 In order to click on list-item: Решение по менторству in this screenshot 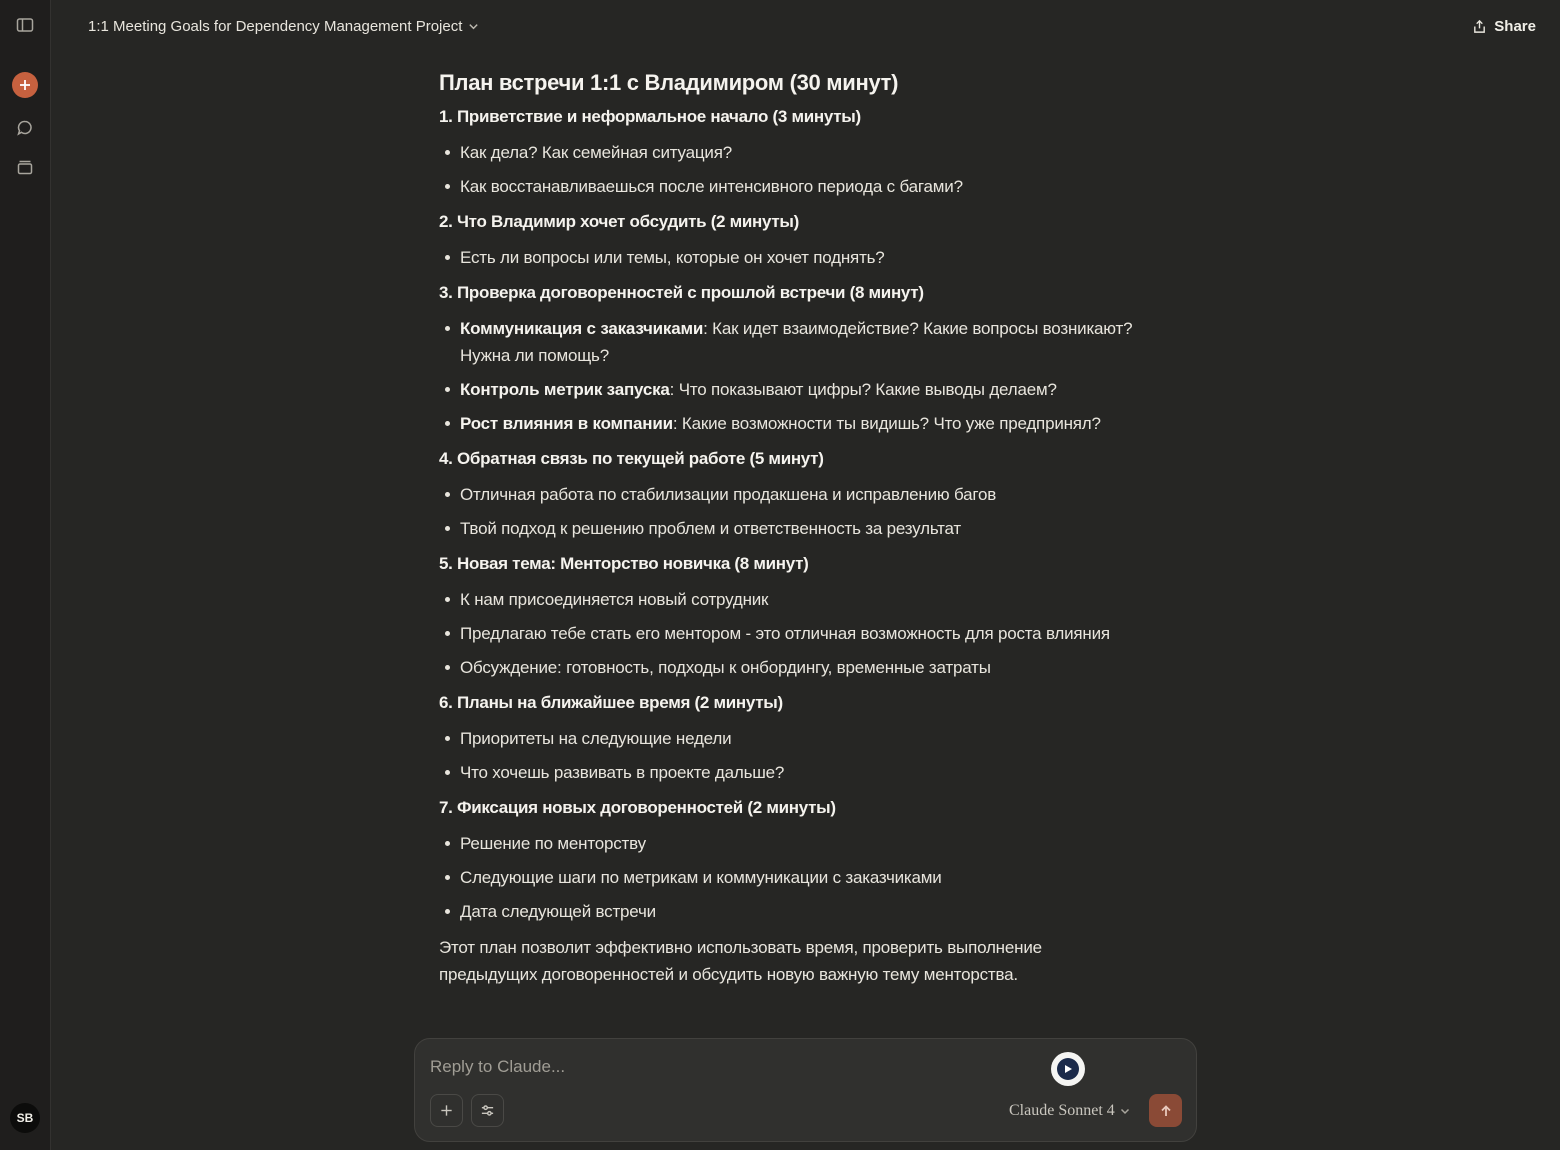, I will do `click(789, 843)`.